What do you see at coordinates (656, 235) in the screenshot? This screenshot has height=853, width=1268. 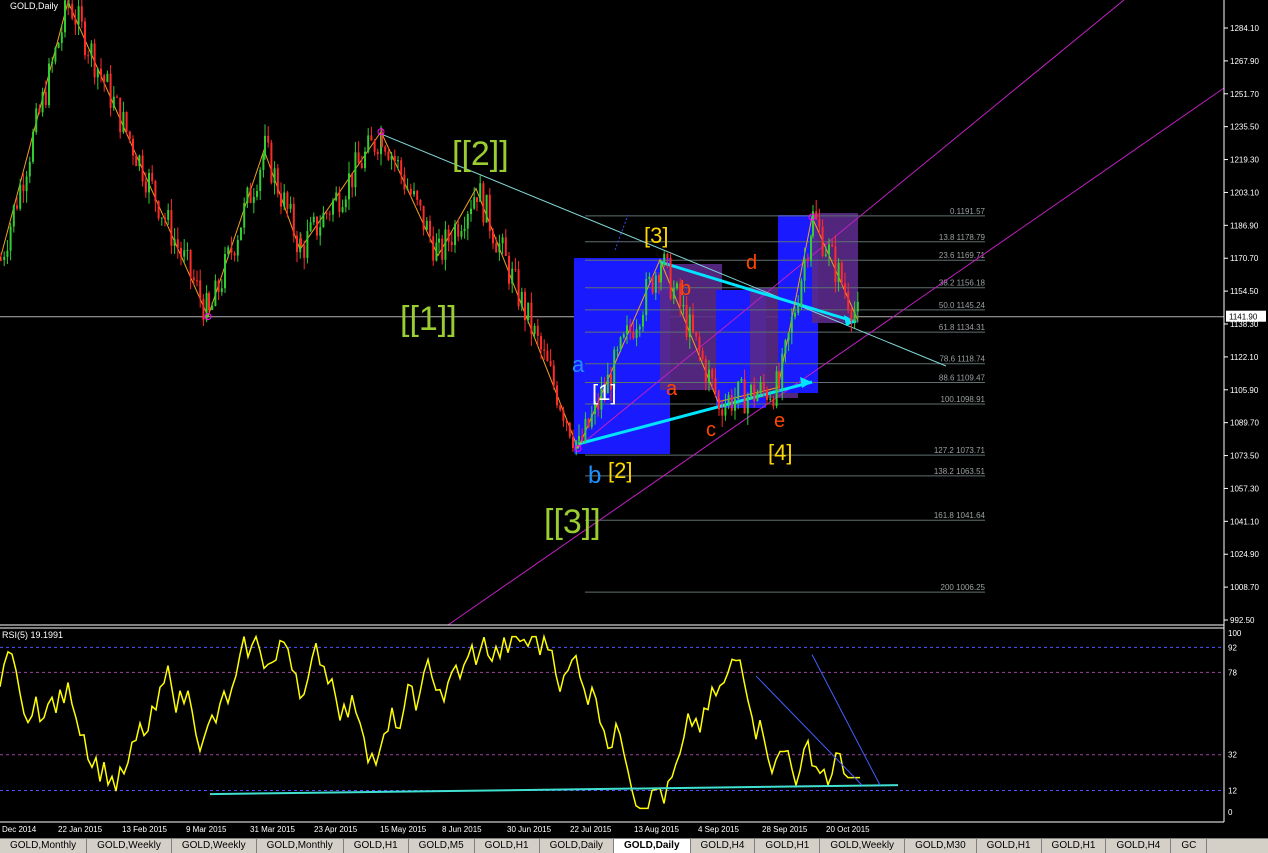 I see `wave-label: [3]` at bounding box center [656, 235].